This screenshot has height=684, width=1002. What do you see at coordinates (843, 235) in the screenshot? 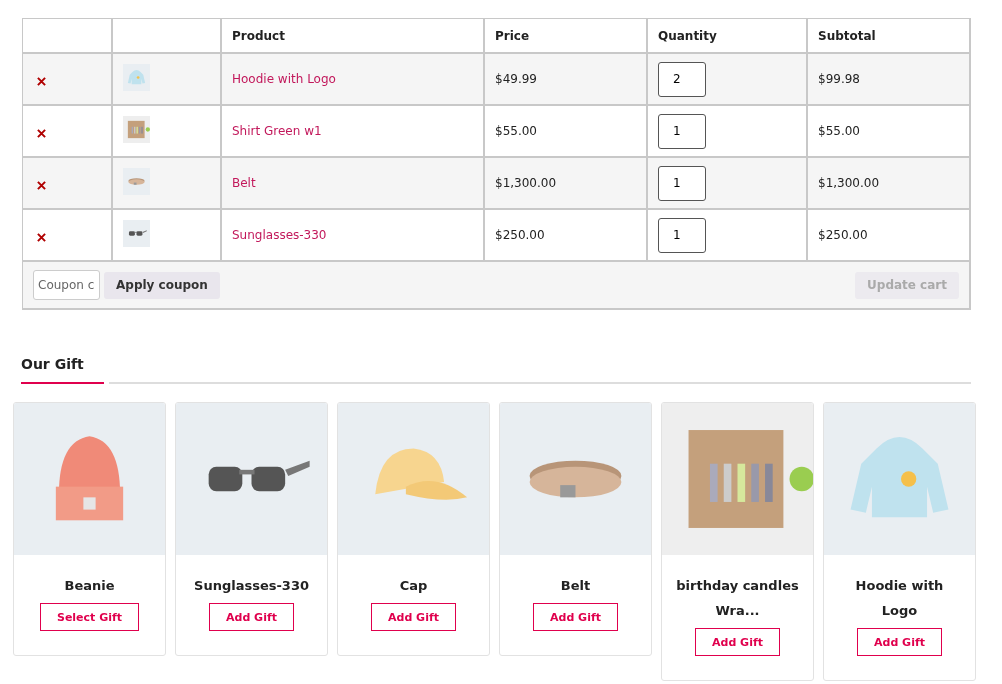
I see `table-cell-text: $250.00` at bounding box center [843, 235].